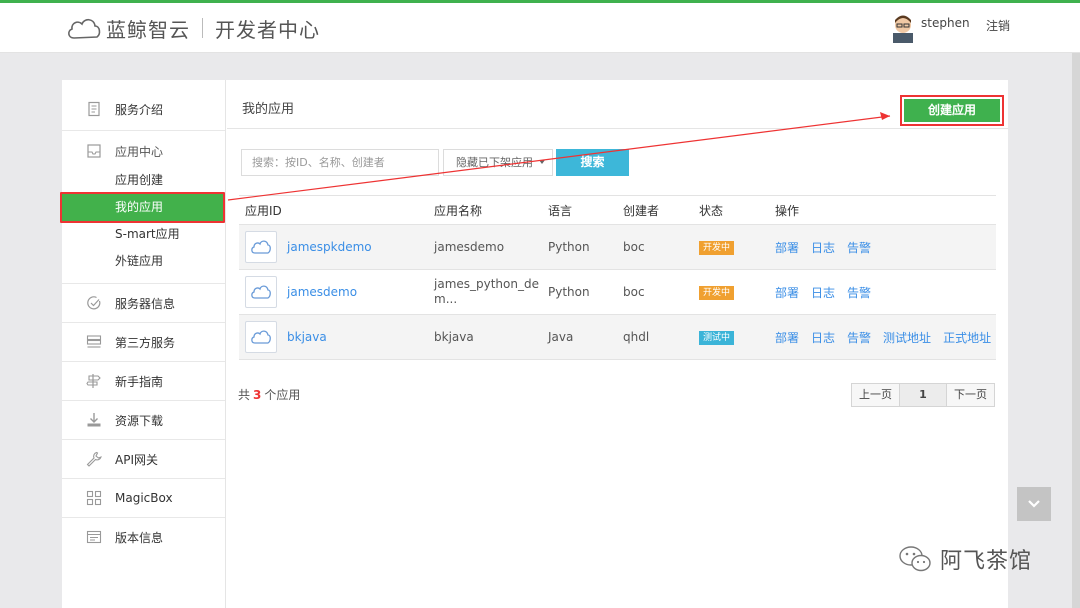 The image size is (1080, 608). What do you see at coordinates (737, 337) in the screenshot?
I see `status-cell: 测试中` at bounding box center [737, 337].